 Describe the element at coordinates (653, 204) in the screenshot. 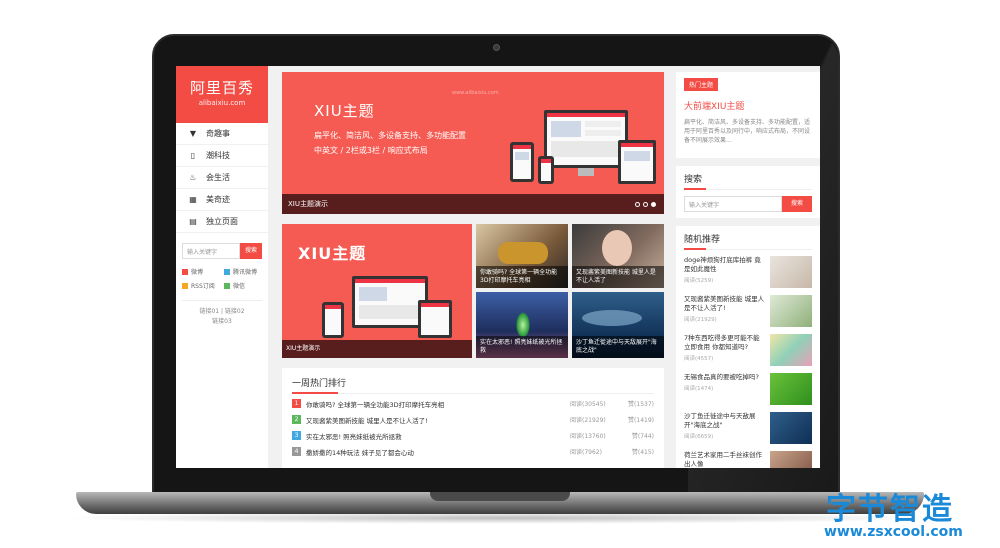

I see `slider-dot-active` at that location.